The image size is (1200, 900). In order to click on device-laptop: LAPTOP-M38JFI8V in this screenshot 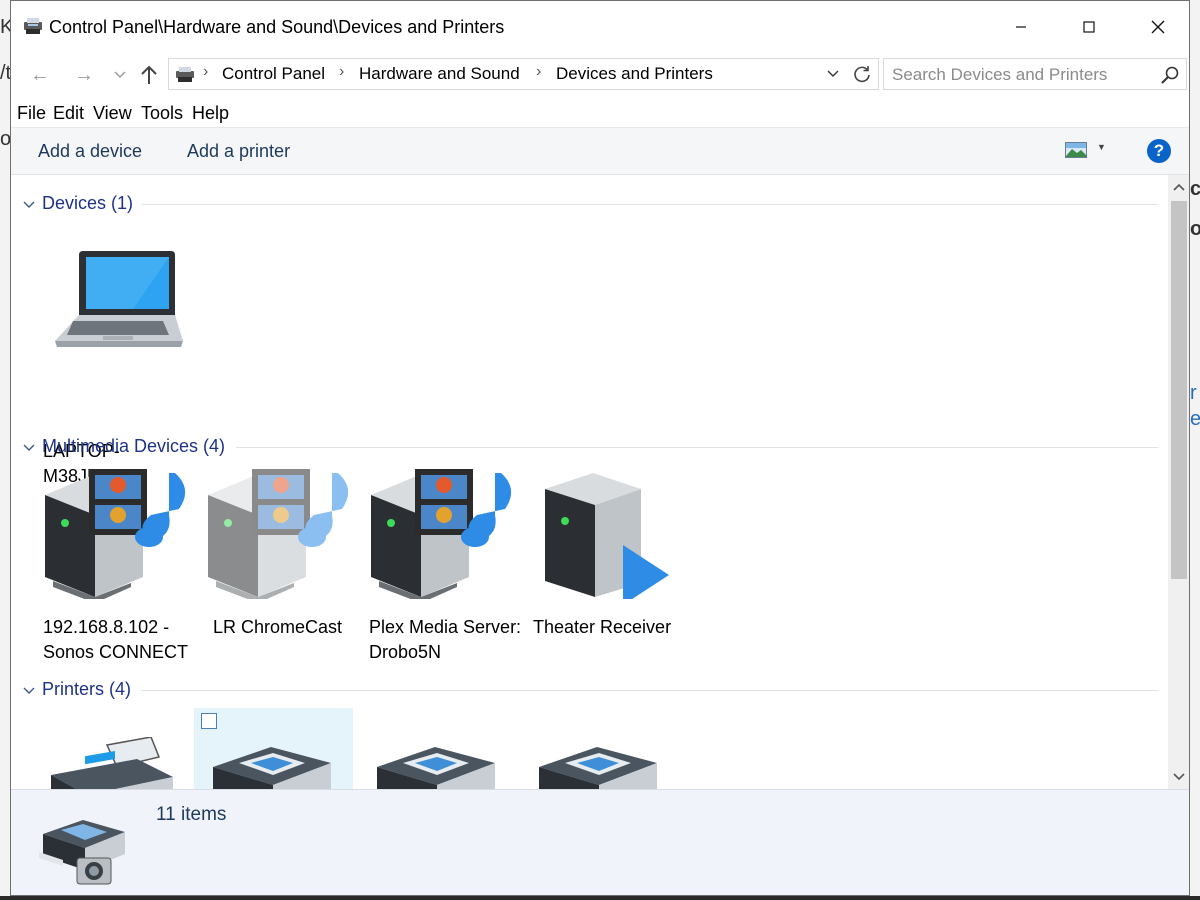, I will do `click(123, 364)`.